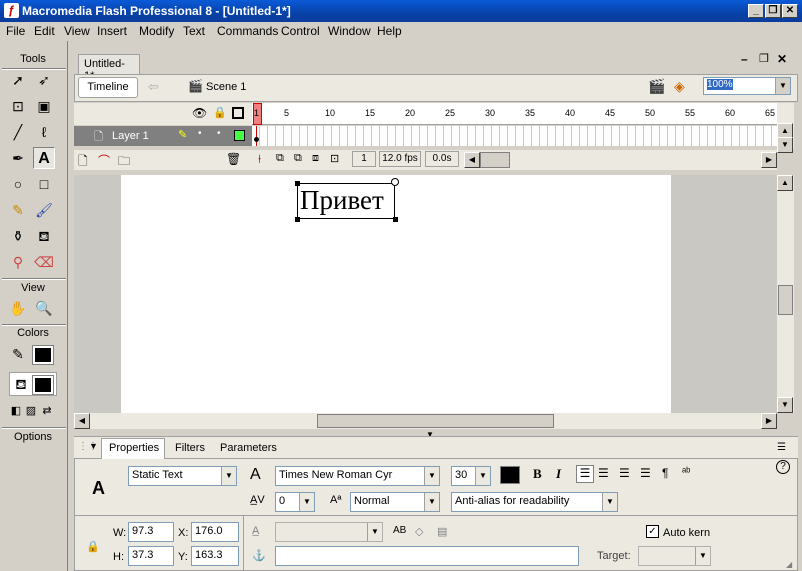  I want to click on stage-vscroll-thumb, so click(785, 300).